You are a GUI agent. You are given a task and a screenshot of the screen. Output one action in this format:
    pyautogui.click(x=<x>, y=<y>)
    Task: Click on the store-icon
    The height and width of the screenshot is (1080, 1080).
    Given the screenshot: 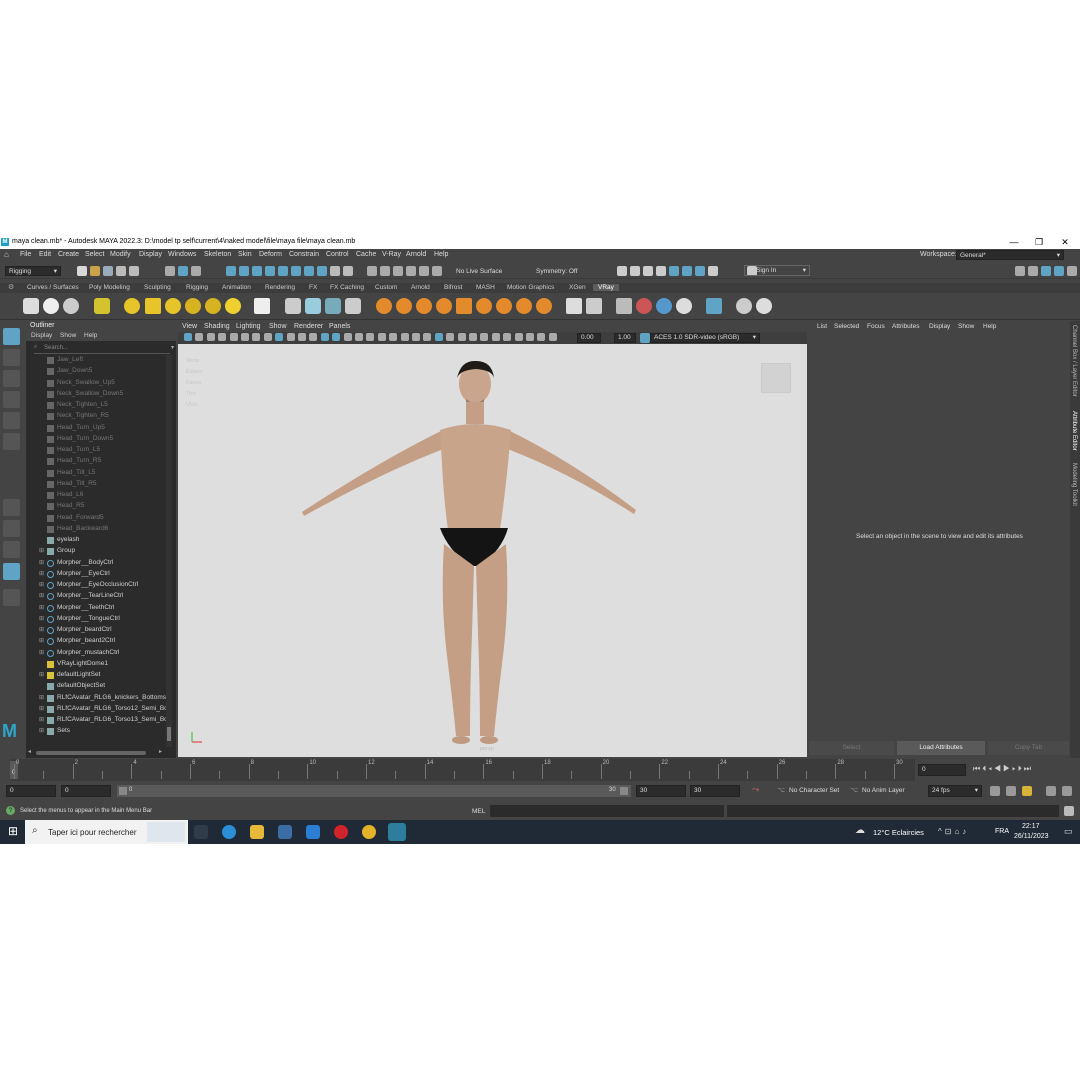 What is the action you would take?
    pyautogui.click(x=285, y=832)
    